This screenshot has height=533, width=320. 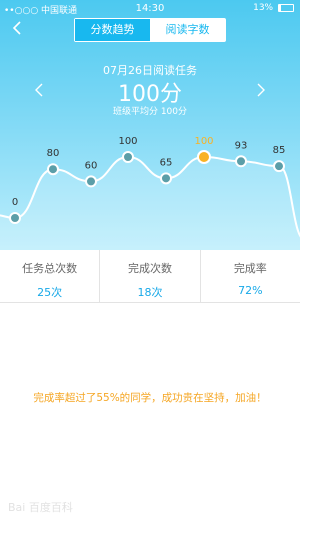 What do you see at coordinates (150, 398) in the screenshot?
I see `encouragement-message: 完成率超过了55%的同学，成功贵在坚持，加油！` at bounding box center [150, 398].